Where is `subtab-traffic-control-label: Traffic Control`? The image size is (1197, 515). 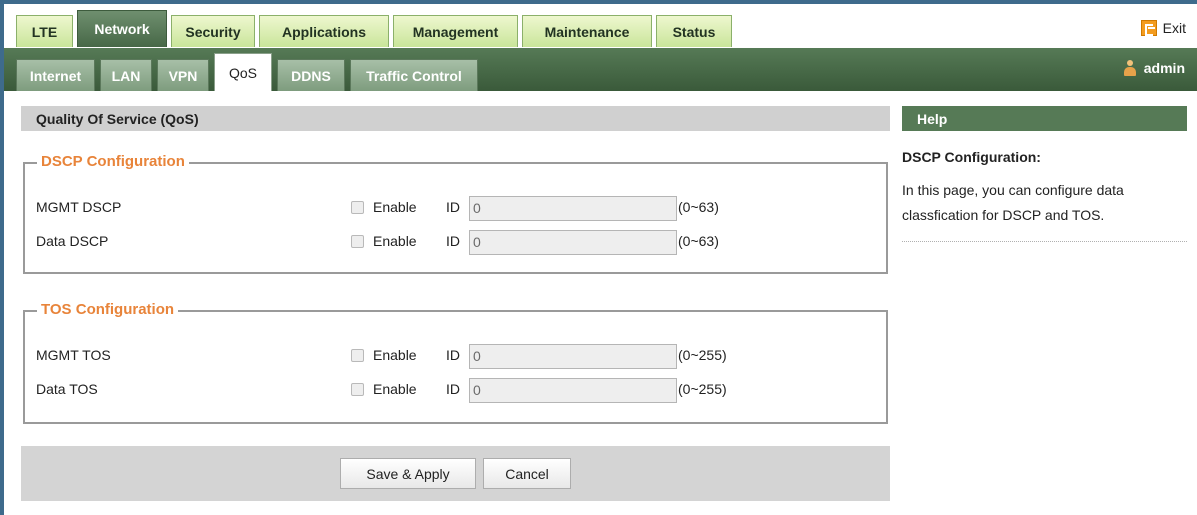
subtab-traffic-control-label: Traffic Control is located at coordinates (414, 75).